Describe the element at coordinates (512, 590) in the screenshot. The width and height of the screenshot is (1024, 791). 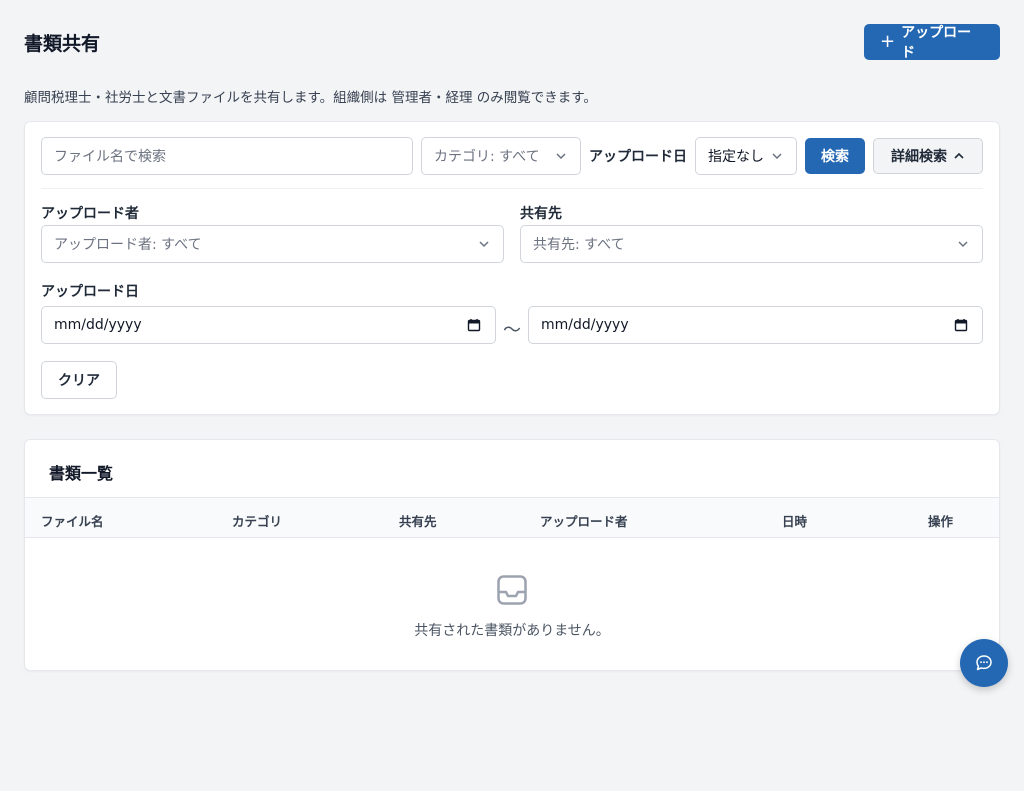
I see `inbox-icon` at that location.